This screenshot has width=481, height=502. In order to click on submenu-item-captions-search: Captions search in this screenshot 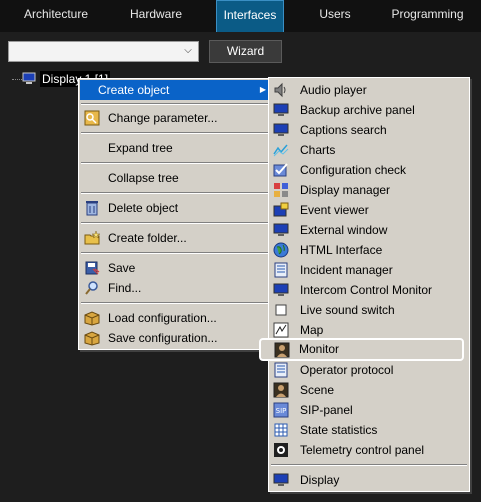, I will do `click(369, 130)`.